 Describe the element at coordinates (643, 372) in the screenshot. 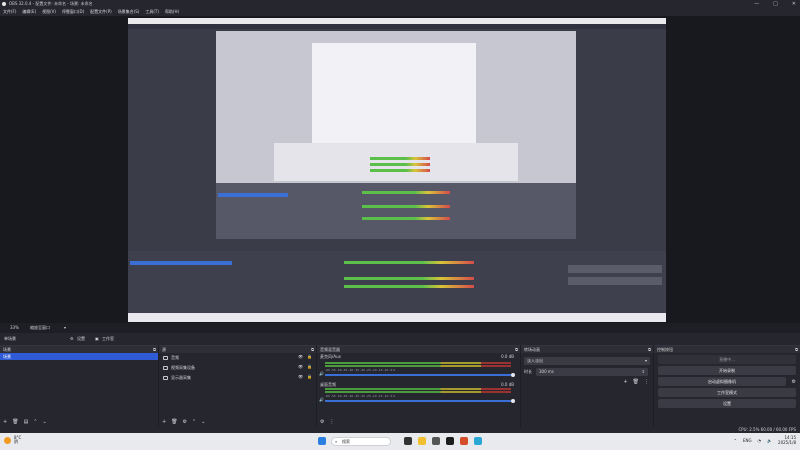

I see `stepper-icon: ⇕` at that location.